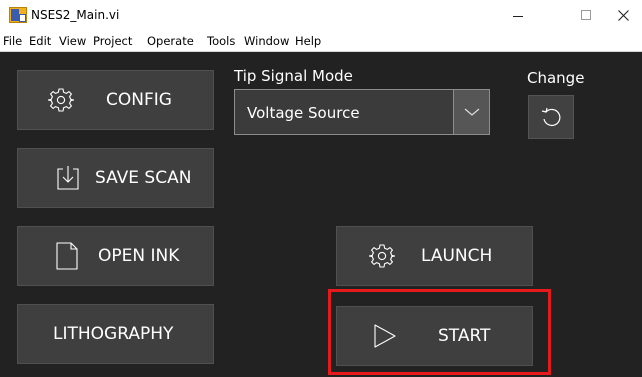 The width and height of the screenshot is (642, 377). What do you see at coordinates (556, 78) in the screenshot?
I see `change-label: Change` at bounding box center [556, 78].